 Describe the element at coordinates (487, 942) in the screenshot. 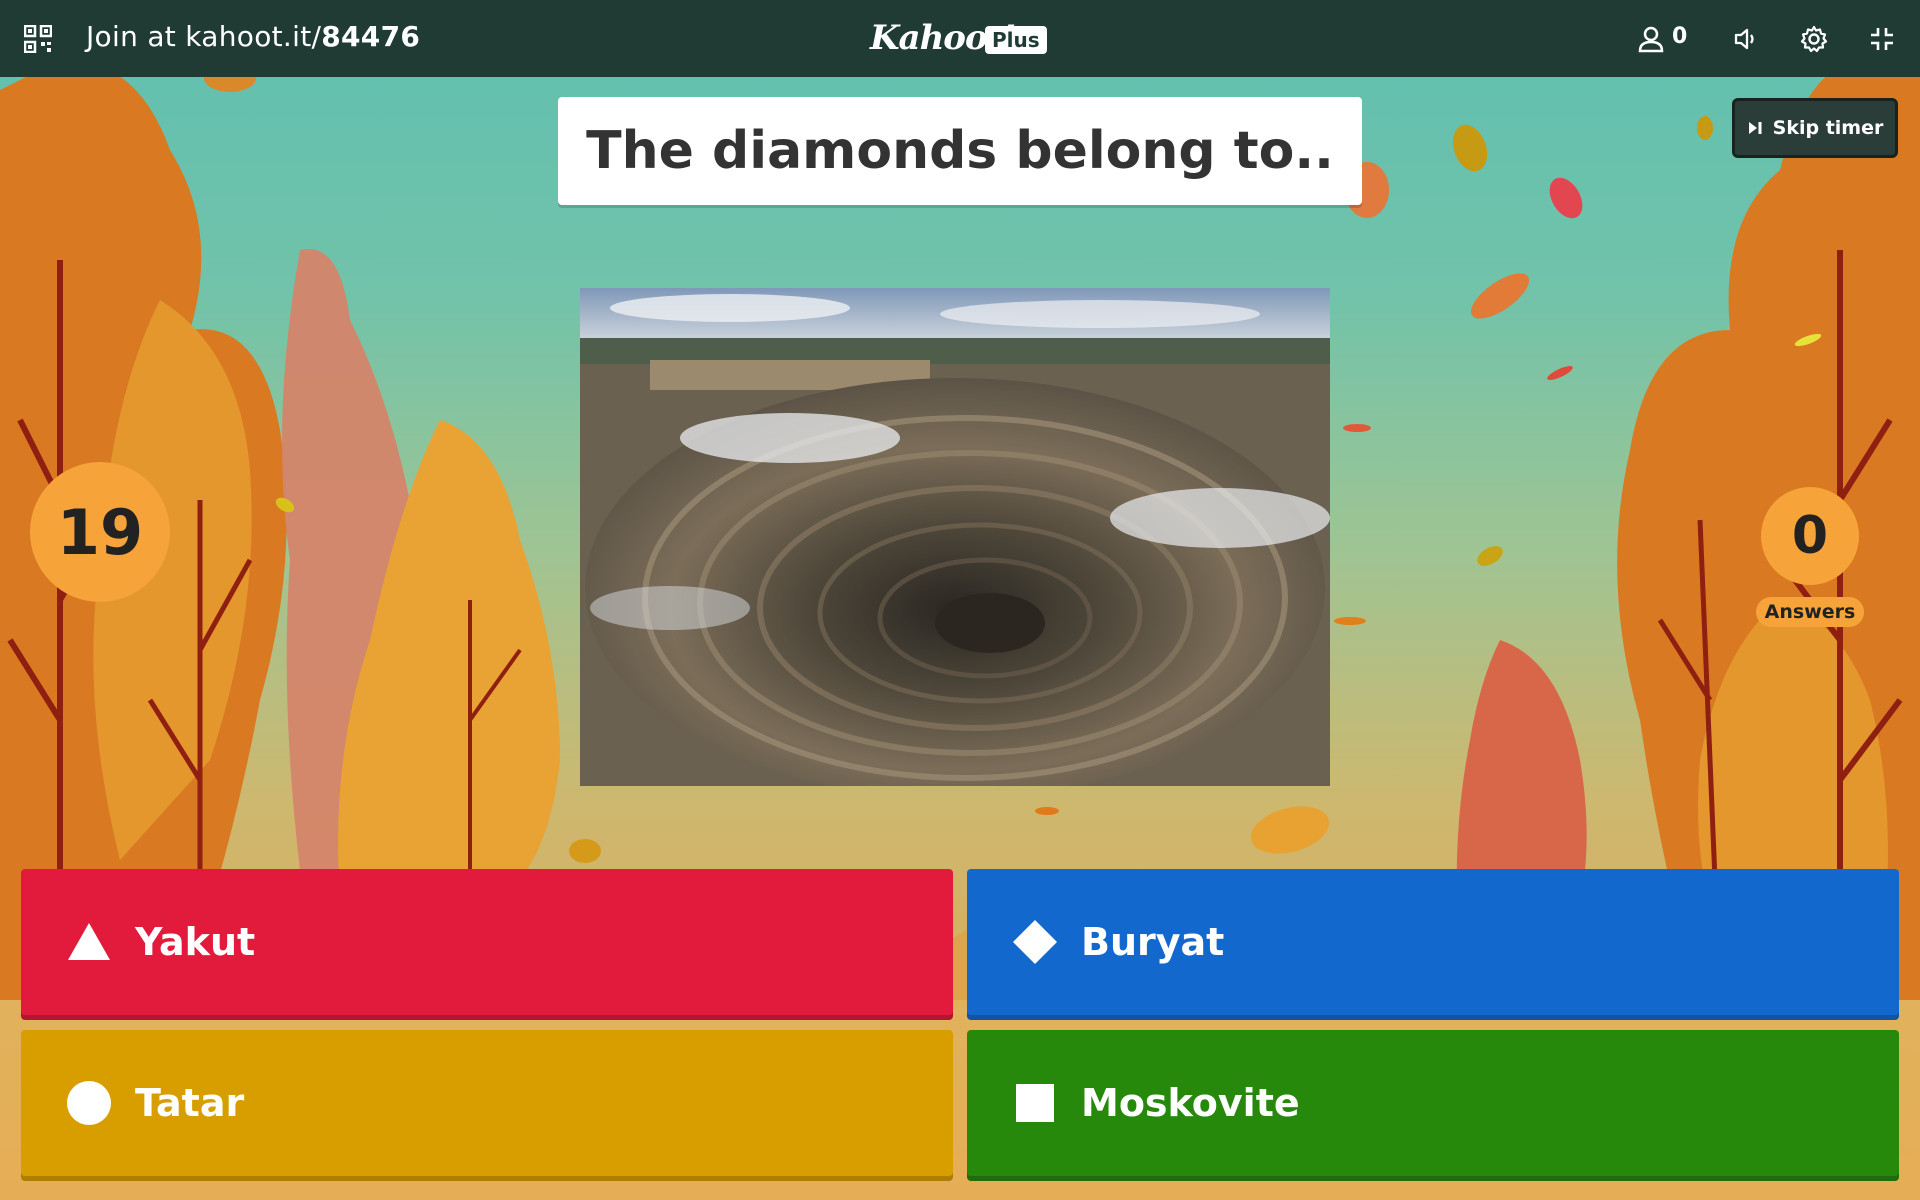

I see `answer-option-yakut: Yakut` at that location.